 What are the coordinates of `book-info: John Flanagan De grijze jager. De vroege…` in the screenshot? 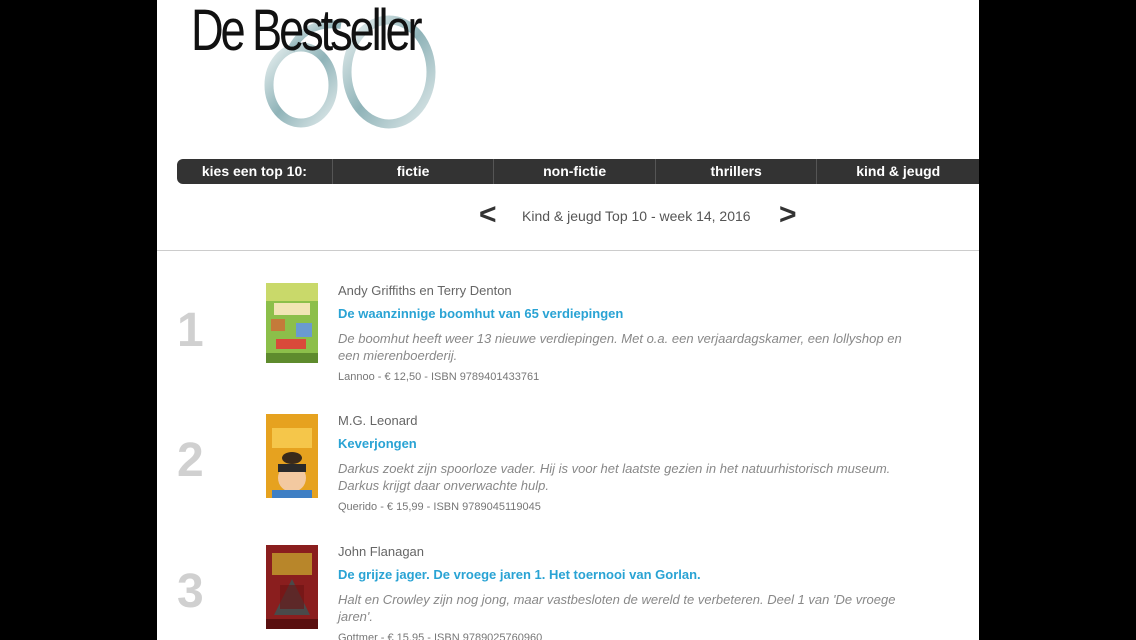 It's located at (638, 592).